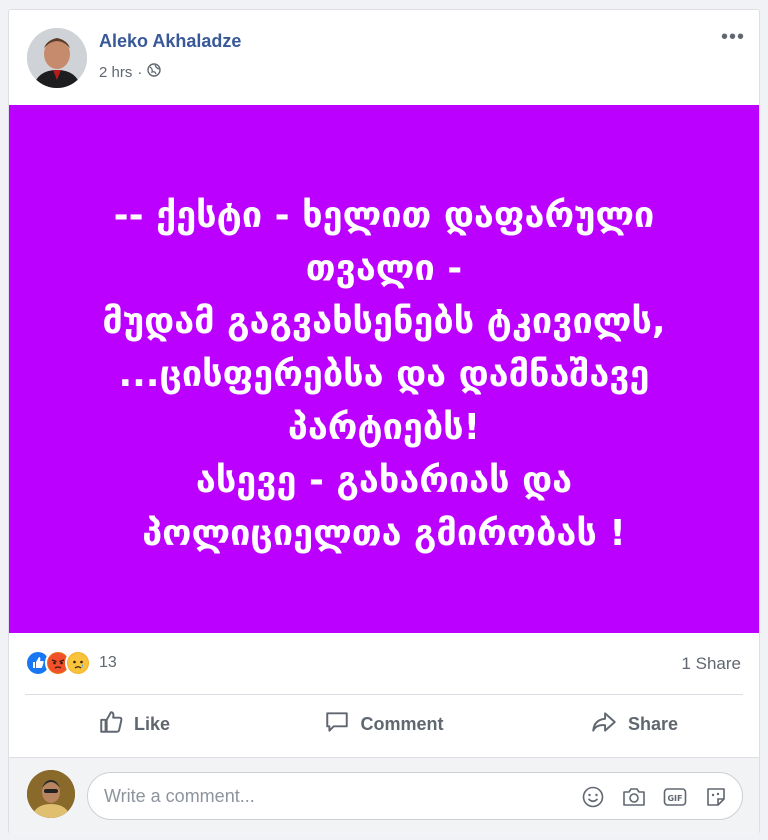 The width and height of the screenshot is (768, 840). I want to click on sticker-icon, so click(716, 797).